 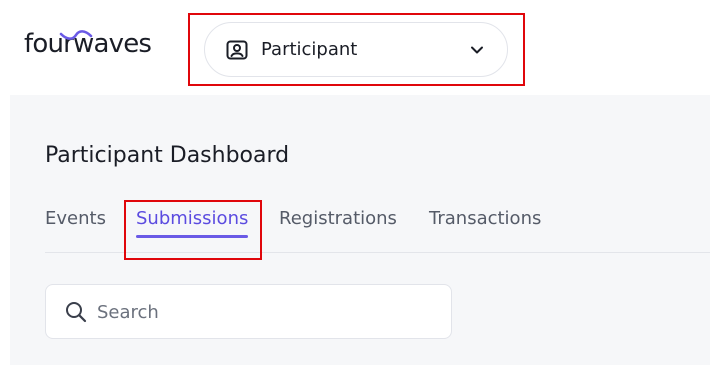 What do you see at coordinates (167, 155) in the screenshot?
I see `page-title: Participant Dashboard` at bounding box center [167, 155].